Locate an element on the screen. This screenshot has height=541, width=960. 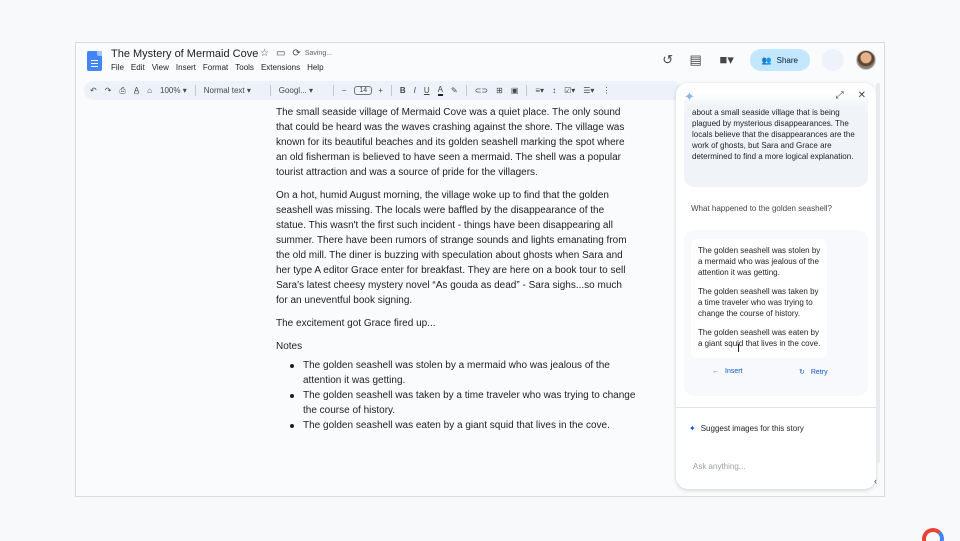
zoom-value: 100% is located at coordinates (170, 90).